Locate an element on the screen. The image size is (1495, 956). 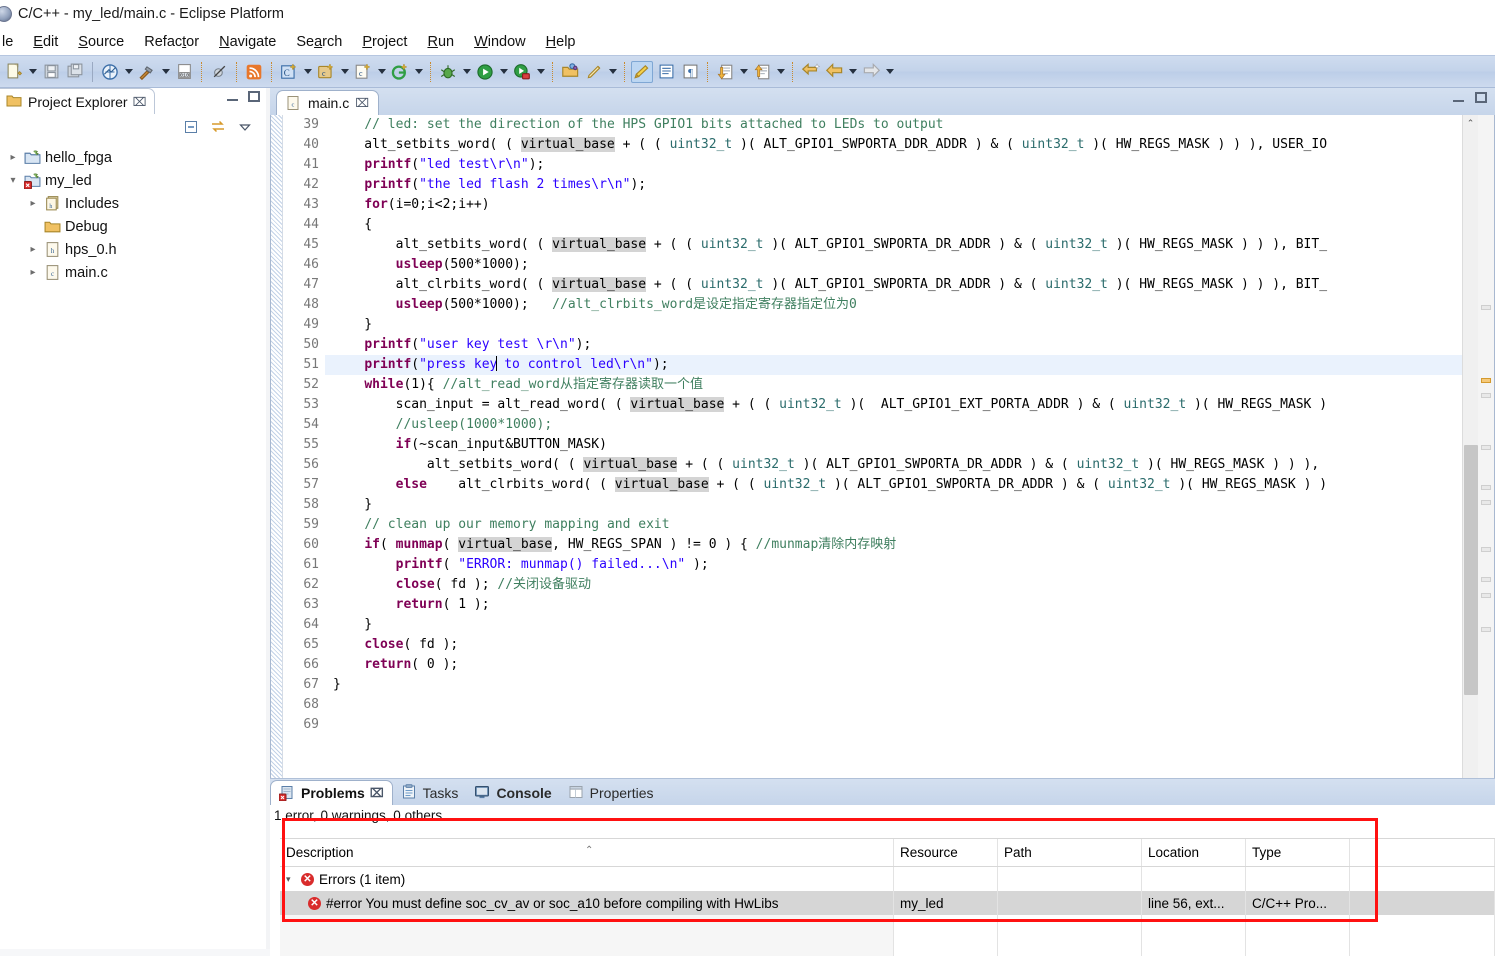
code-line: for(i=0;i<2;i++) is located at coordinates (893, 205).